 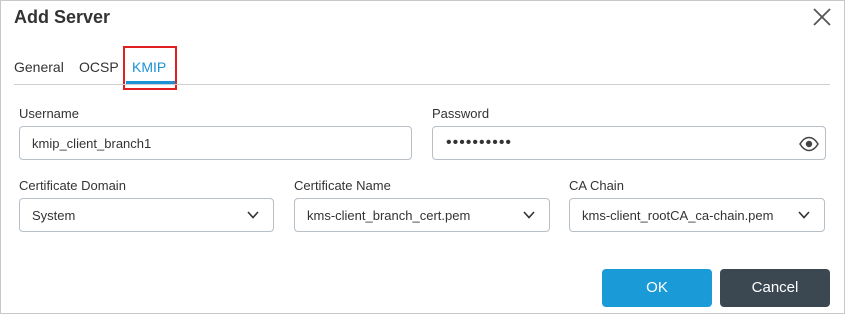 I want to click on tab-general: General, so click(x=39, y=67).